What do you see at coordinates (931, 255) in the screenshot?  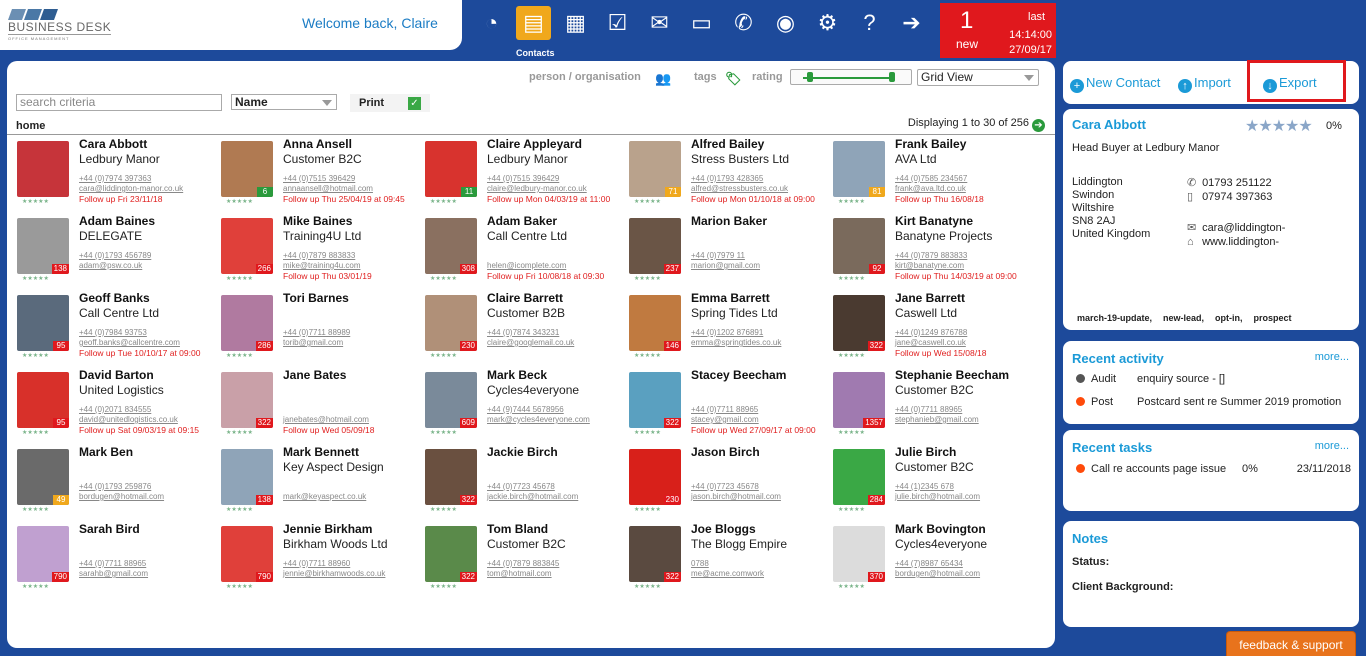 I see `contact-phone: +44 (0)7879 883833` at bounding box center [931, 255].